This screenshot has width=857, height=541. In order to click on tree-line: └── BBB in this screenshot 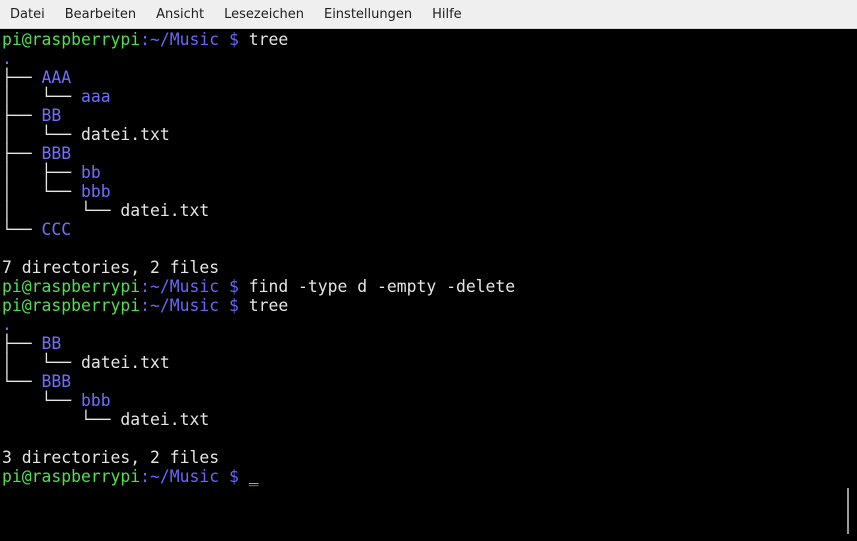, I will do `click(429, 381)`.